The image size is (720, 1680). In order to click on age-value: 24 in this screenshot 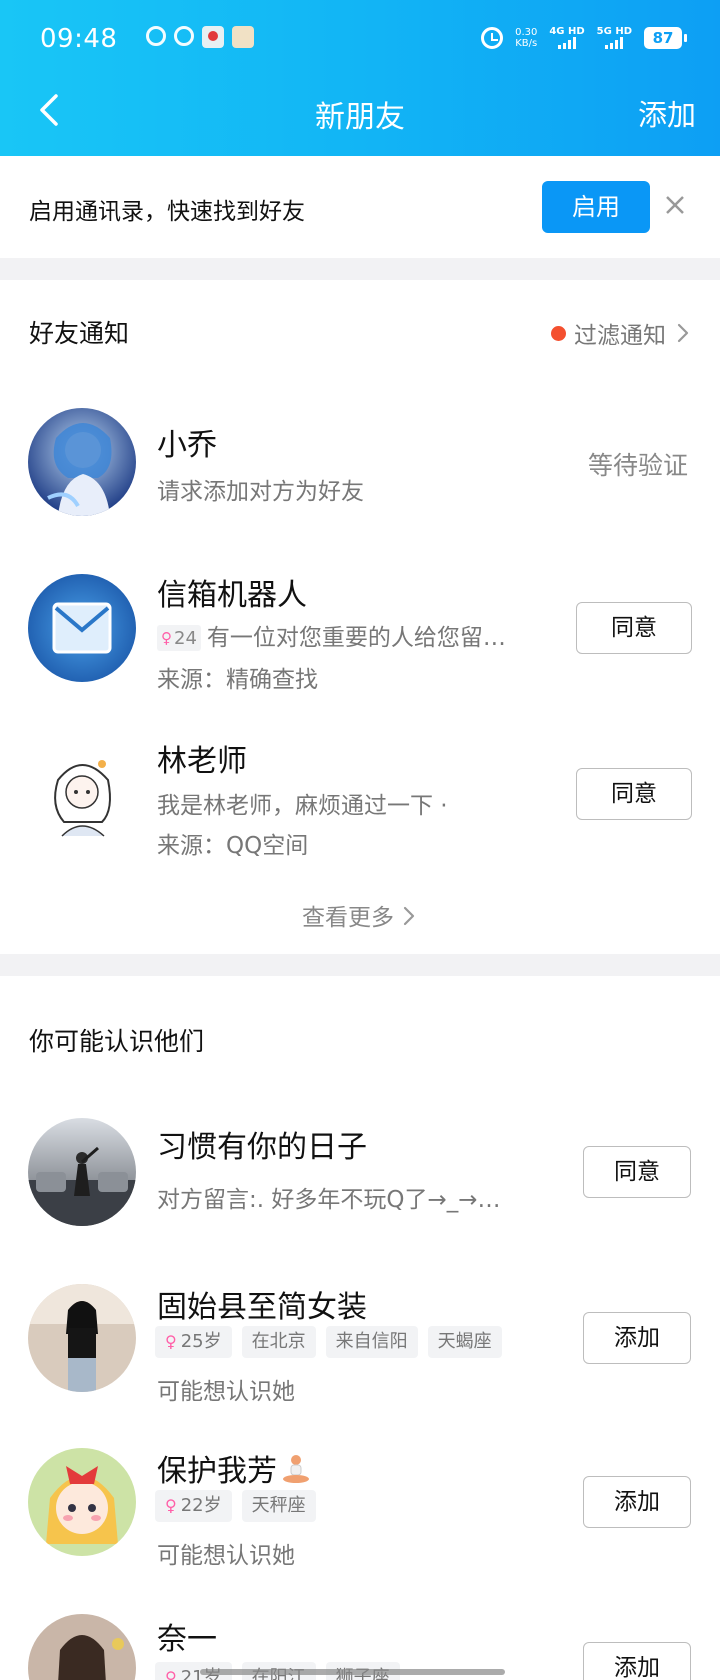, I will do `click(185, 638)`.